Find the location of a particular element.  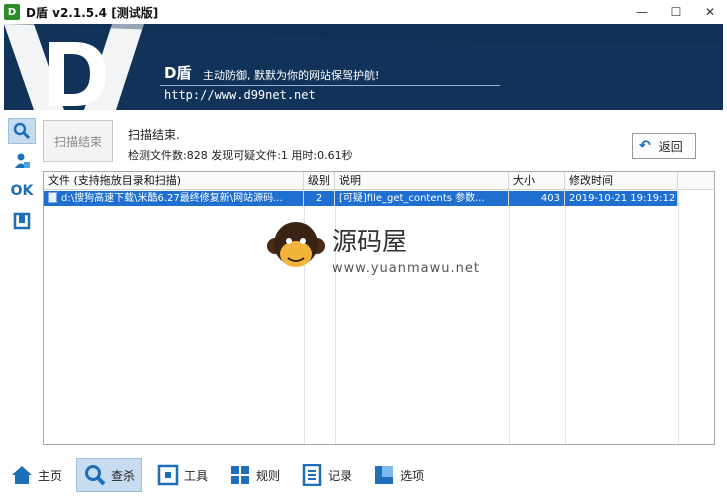

minimize-button: — is located at coordinates (642, 12).